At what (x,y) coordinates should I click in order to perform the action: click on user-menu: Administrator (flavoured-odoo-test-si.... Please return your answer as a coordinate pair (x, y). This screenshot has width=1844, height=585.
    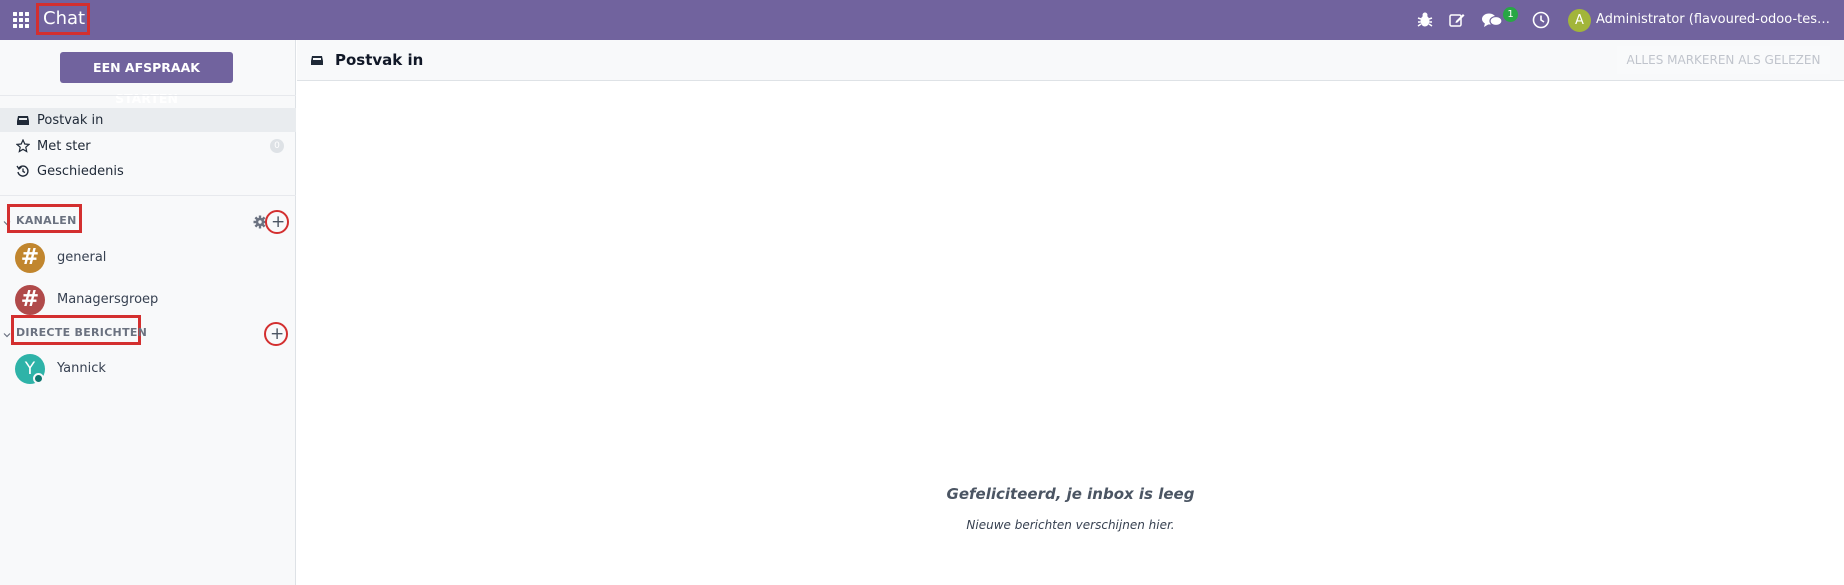
    Looking at the image, I should click on (1714, 19).